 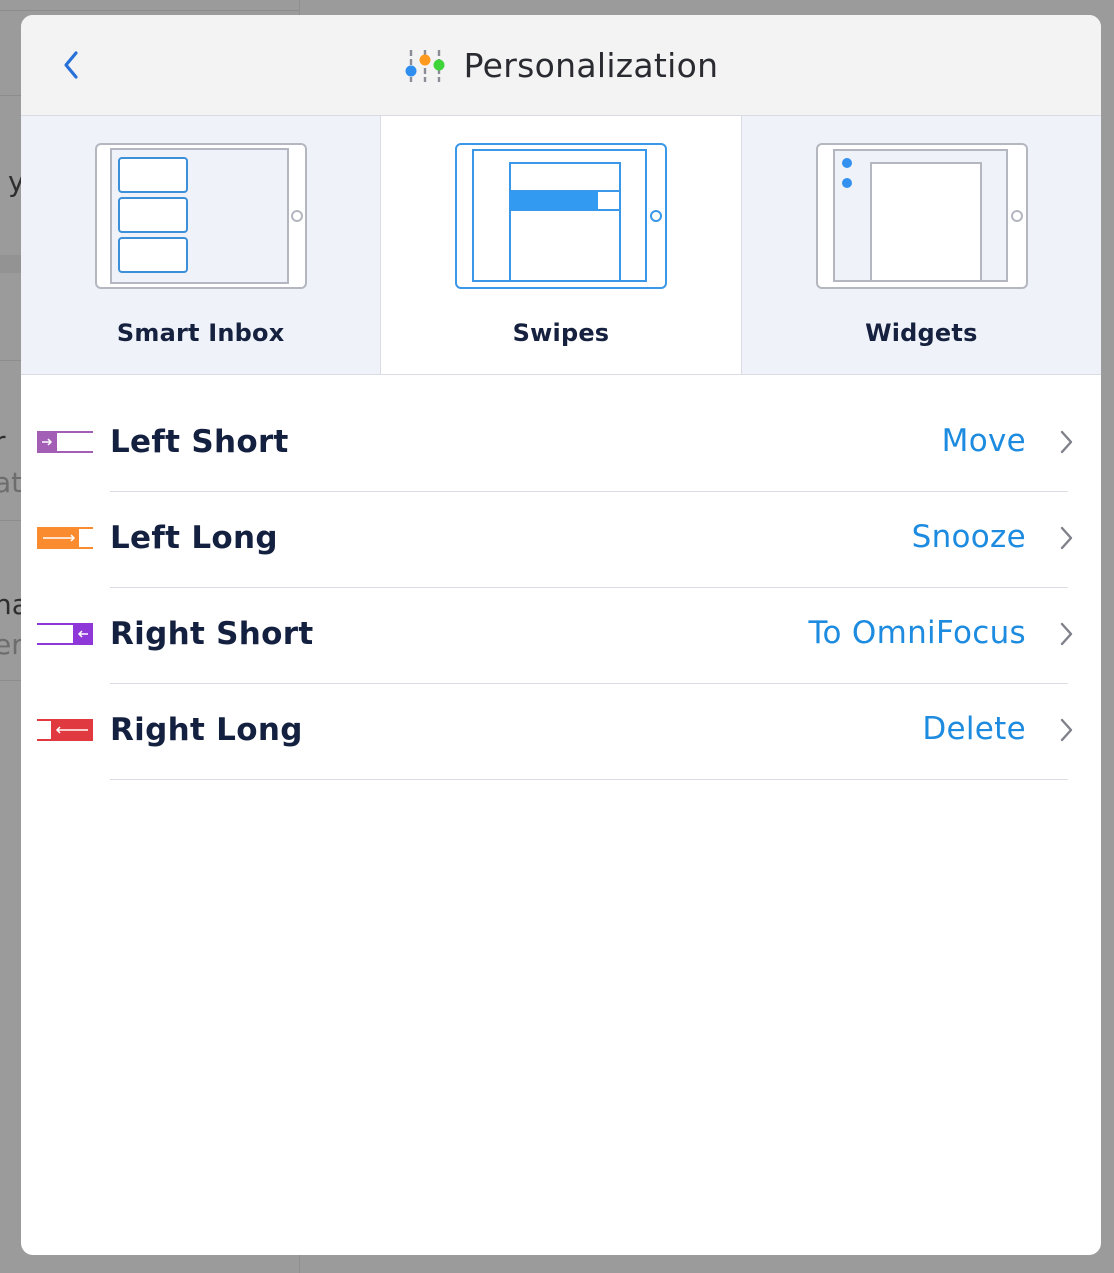 What do you see at coordinates (150, 10) in the screenshot?
I see `bg-divider` at bounding box center [150, 10].